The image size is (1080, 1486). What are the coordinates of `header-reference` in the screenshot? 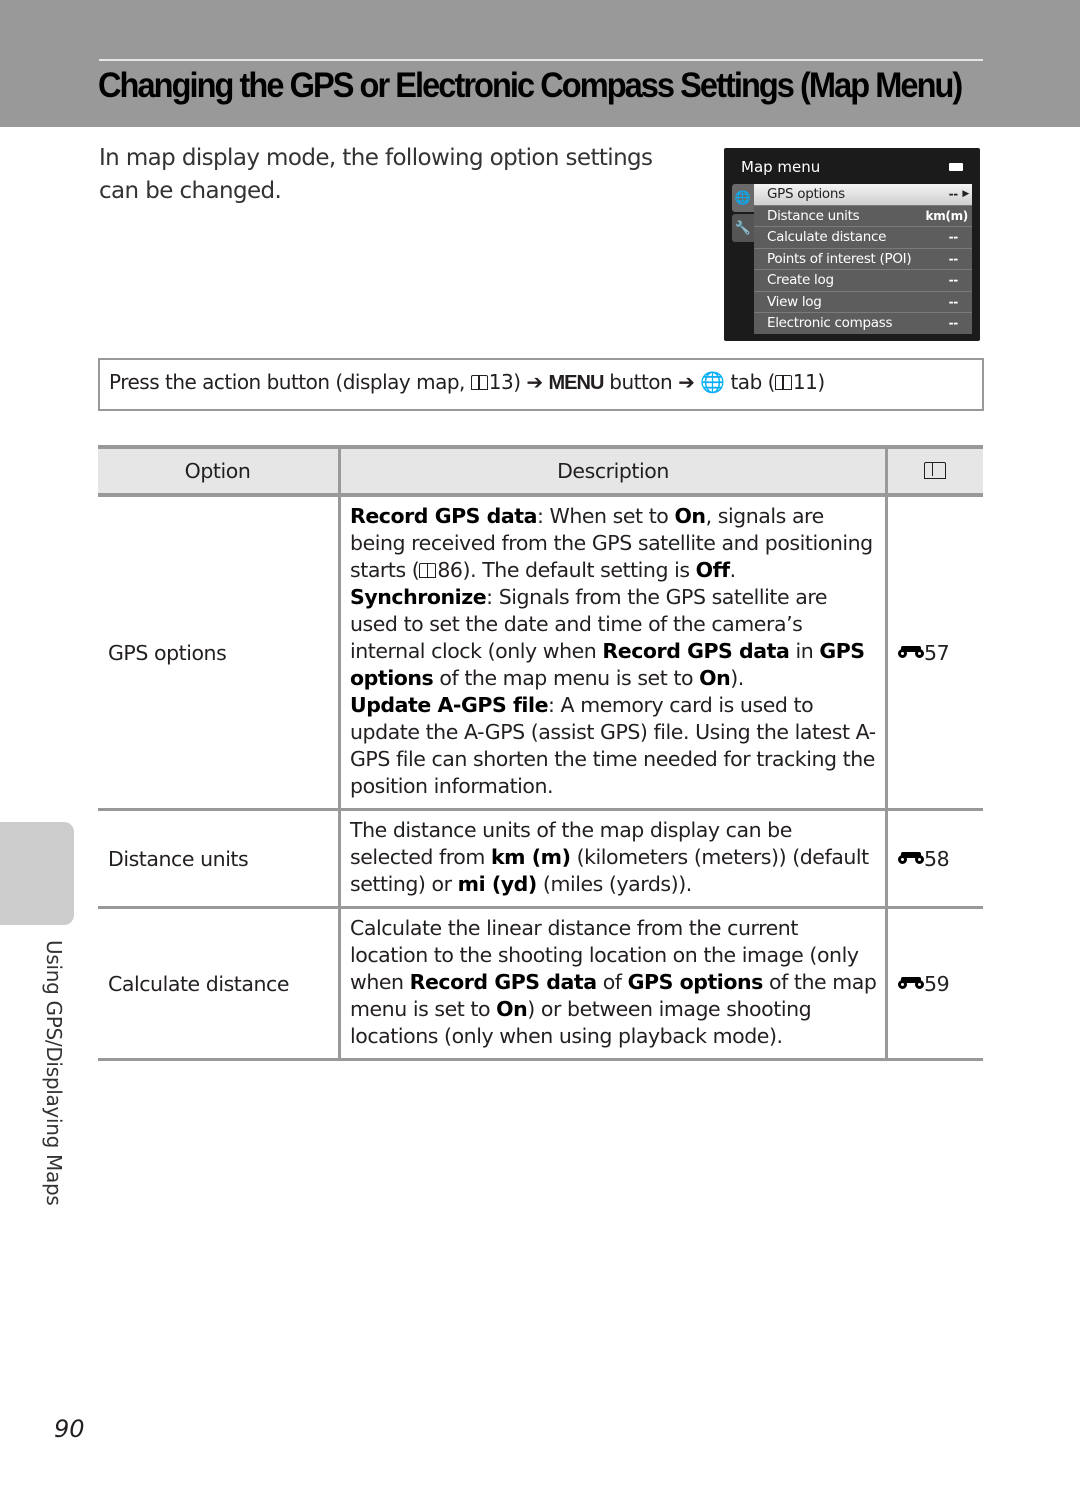 It's located at (934, 471).